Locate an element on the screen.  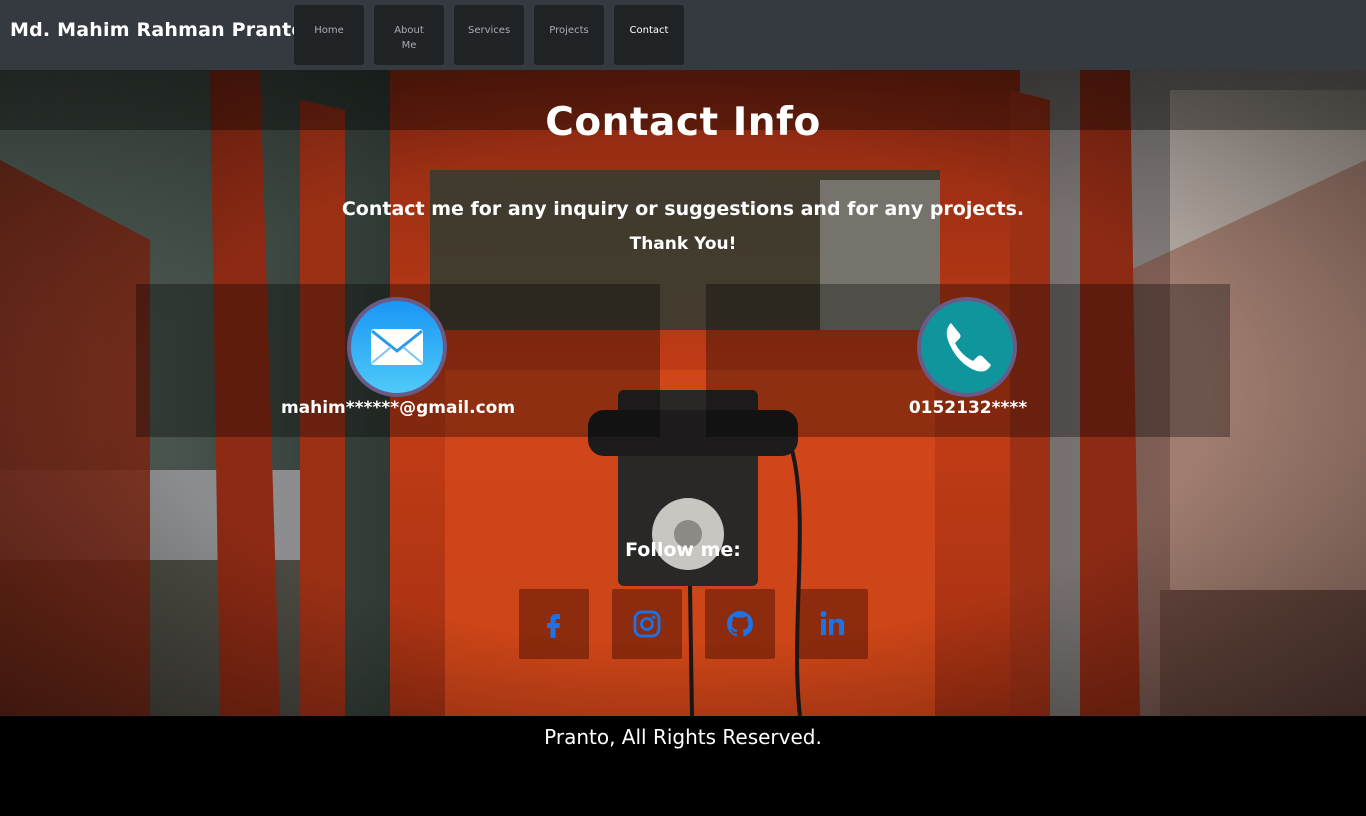
github-link is located at coordinates (740, 624).